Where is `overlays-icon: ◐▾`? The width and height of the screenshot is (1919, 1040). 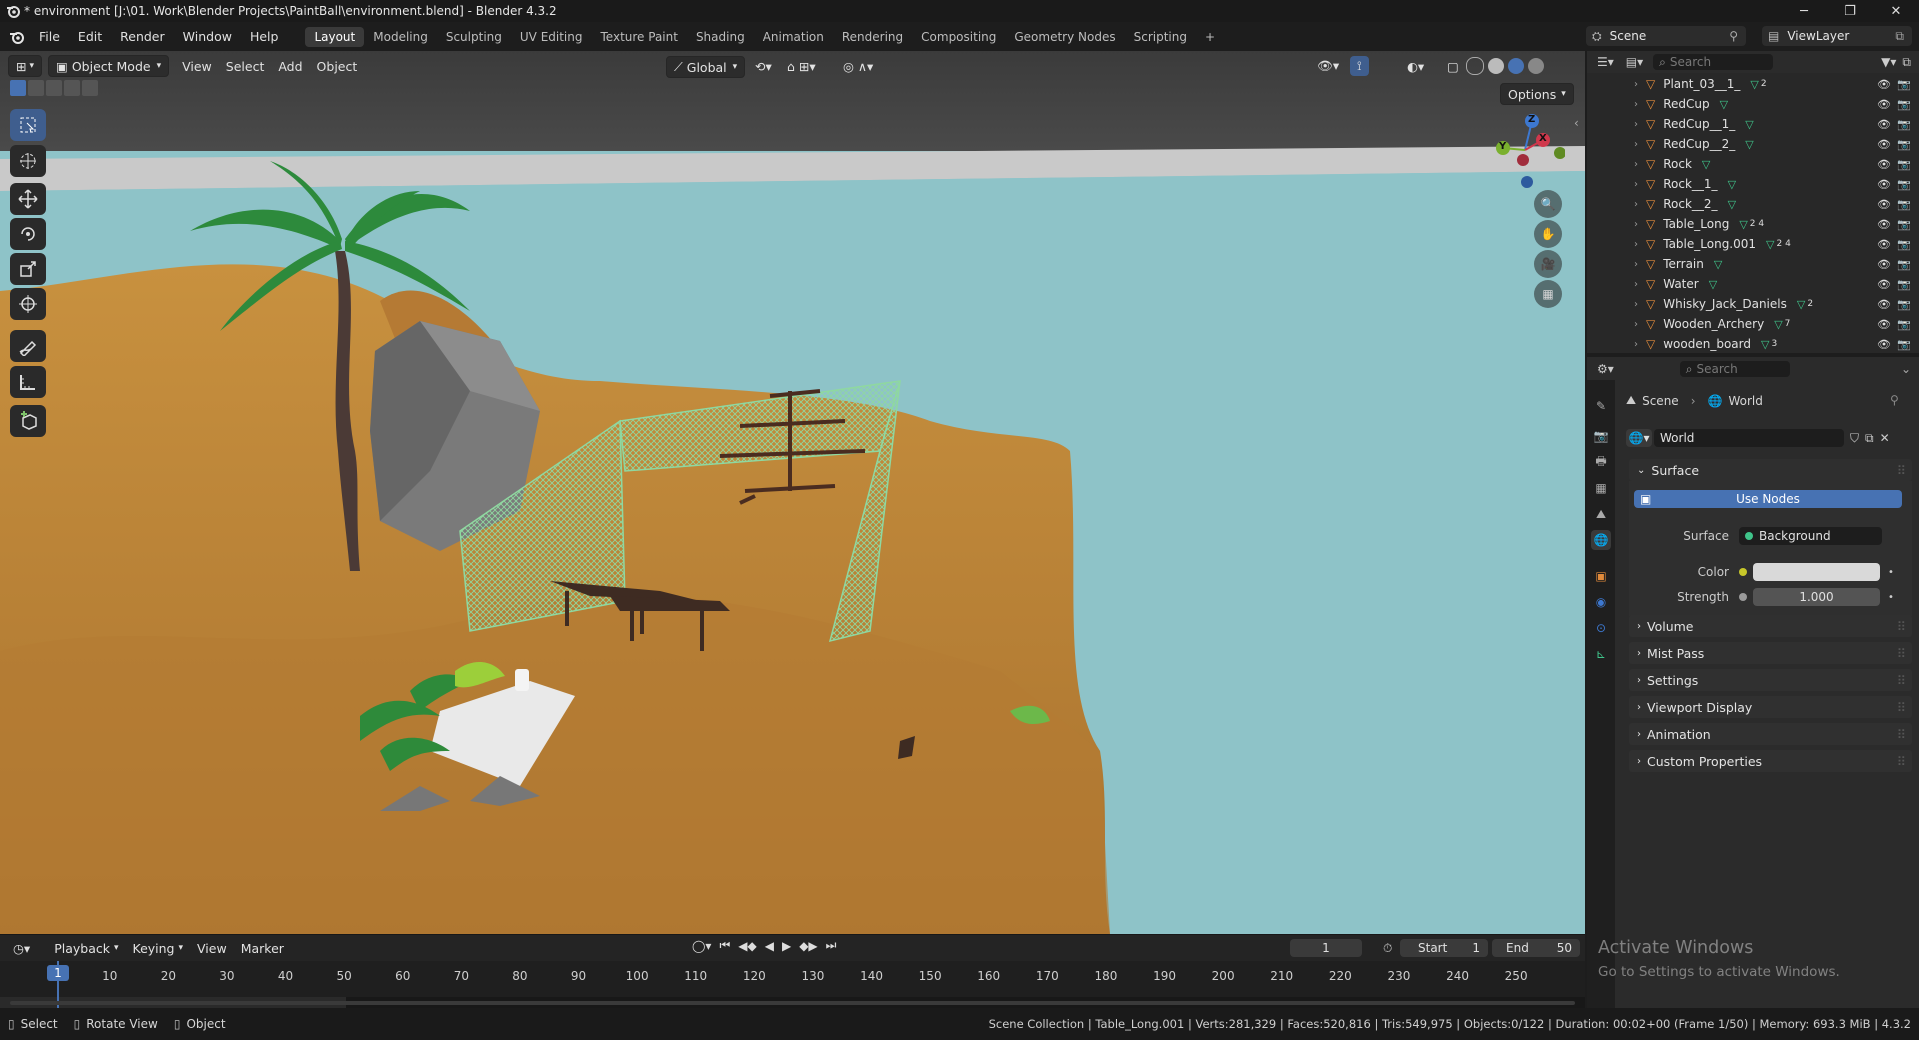
overlays-icon: ◐▾ is located at coordinates (1415, 66).